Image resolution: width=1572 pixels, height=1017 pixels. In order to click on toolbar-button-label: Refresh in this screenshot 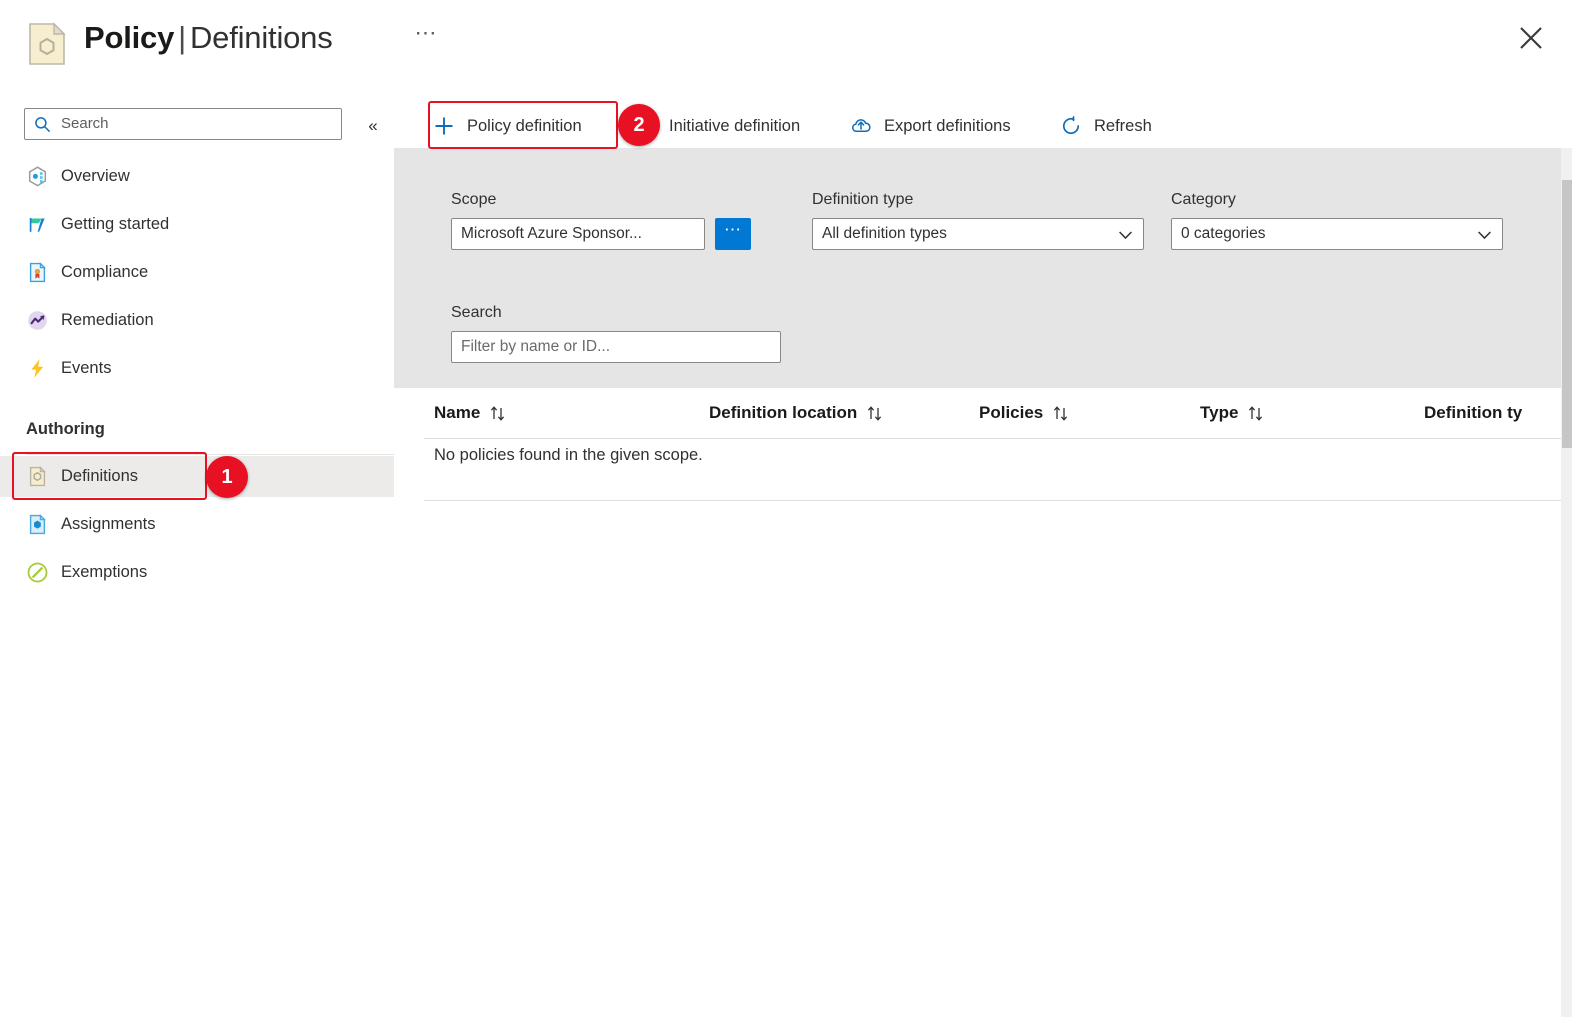, I will do `click(1123, 125)`.